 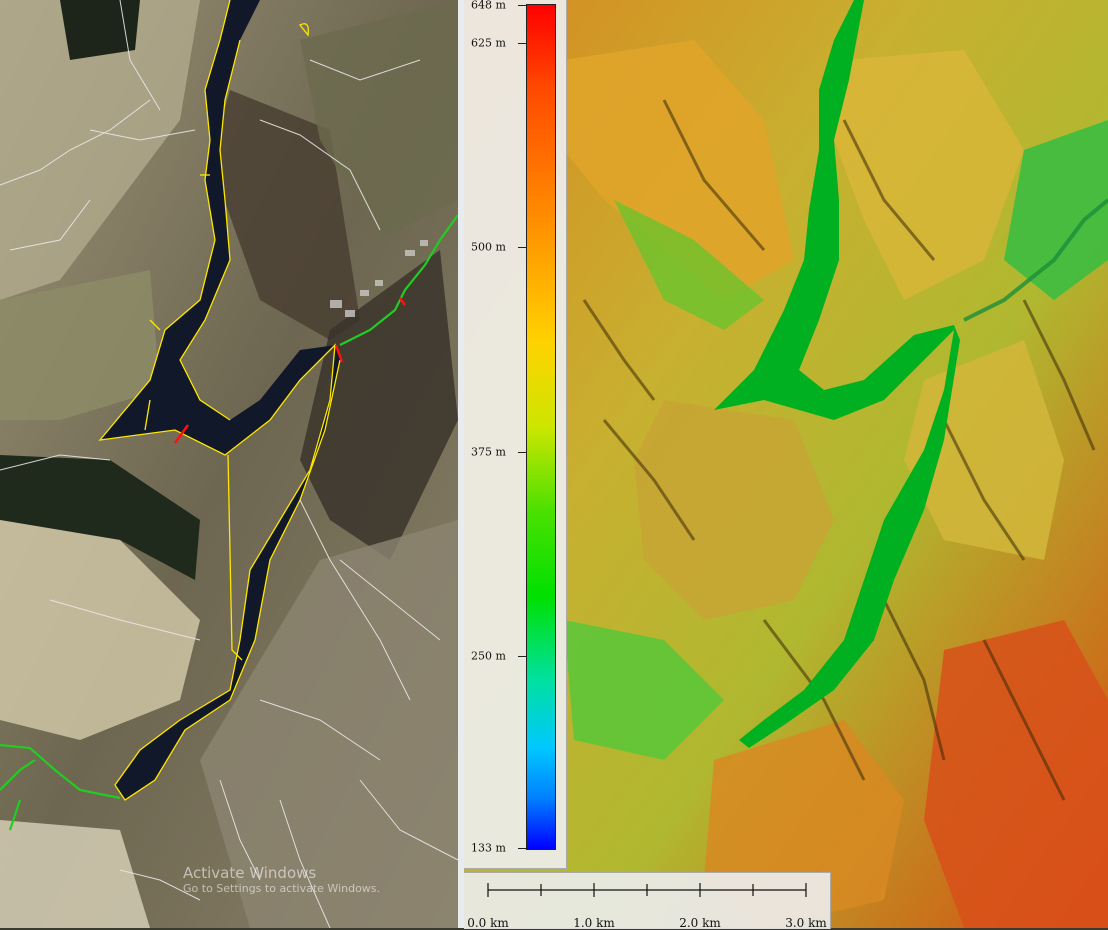 I want to click on legend-tick-label: 375 m, so click(x=488, y=452).